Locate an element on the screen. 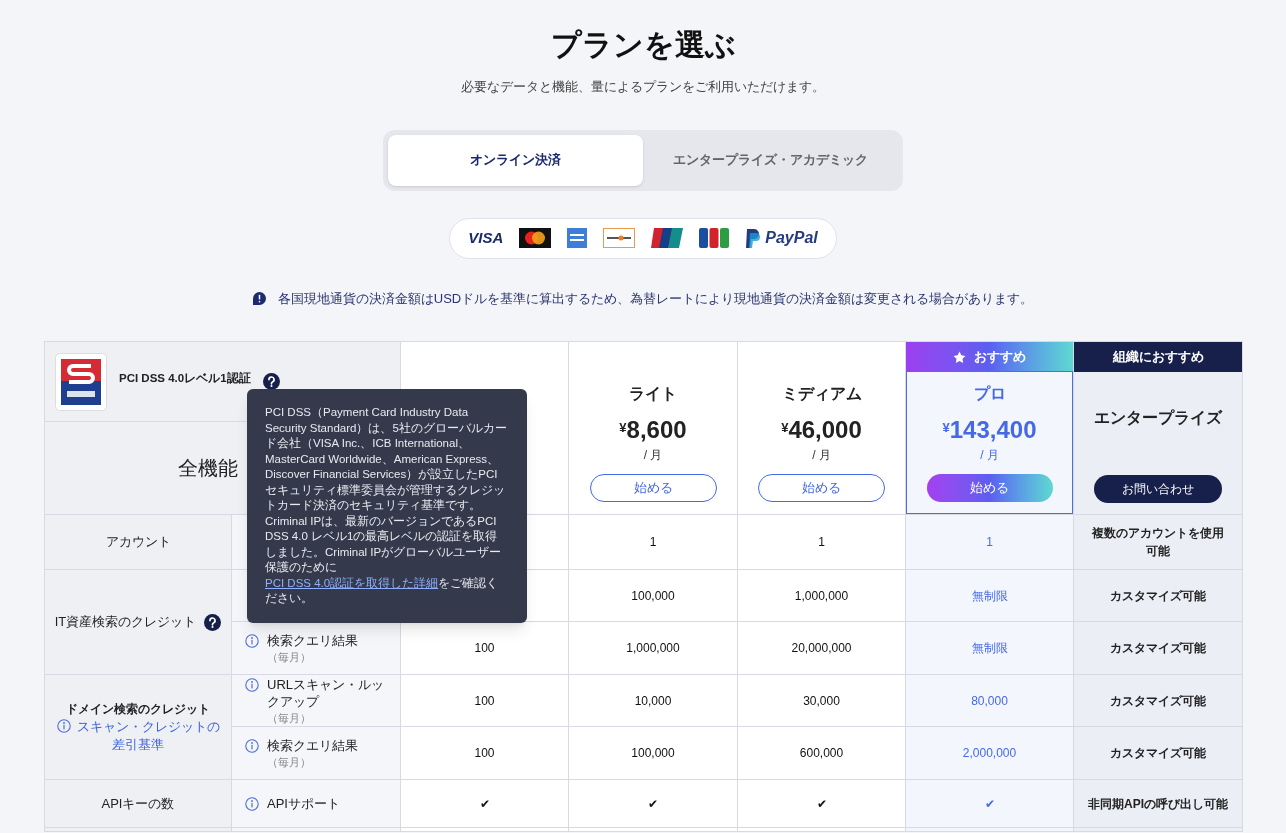 This screenshot has height=833, width=1286. category-label: IT資産検索のクレジット is located at coordinates (125, 622).